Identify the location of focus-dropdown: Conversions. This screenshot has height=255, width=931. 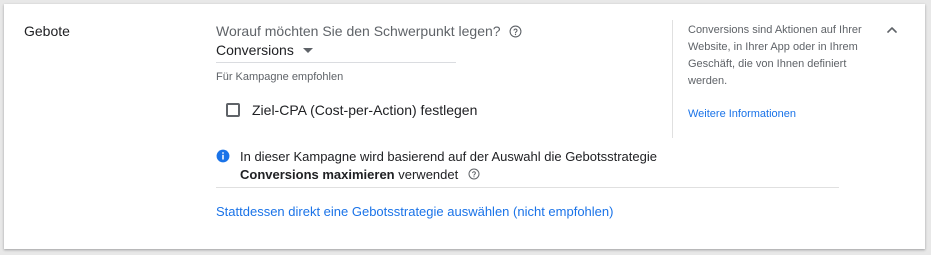
(264, 50).